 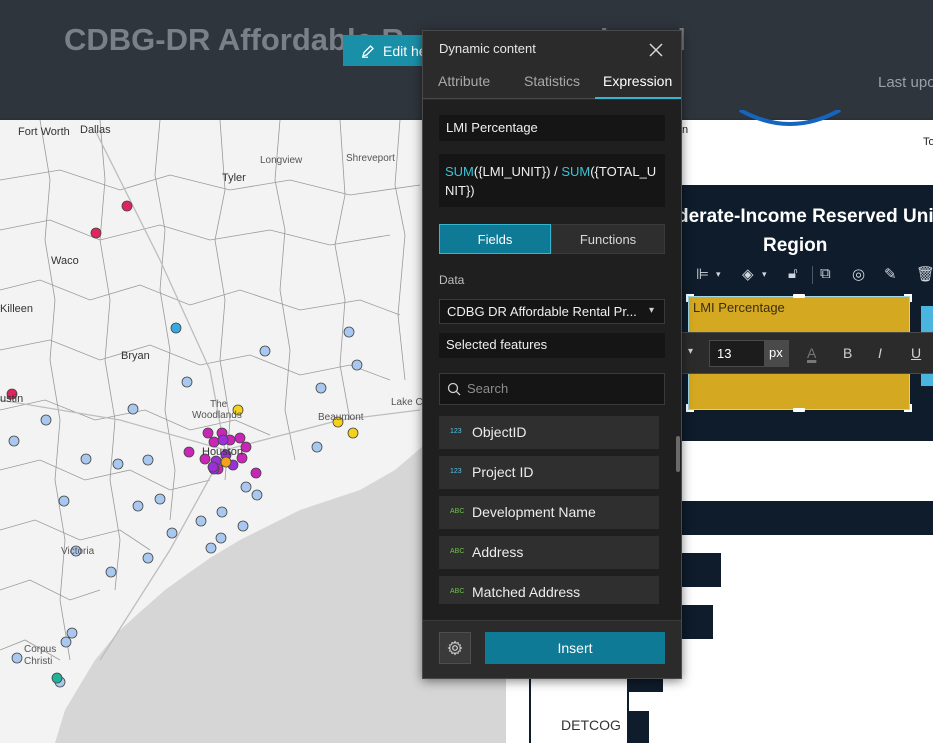 I want to click on gear-icon, so click(x=455, y=648).